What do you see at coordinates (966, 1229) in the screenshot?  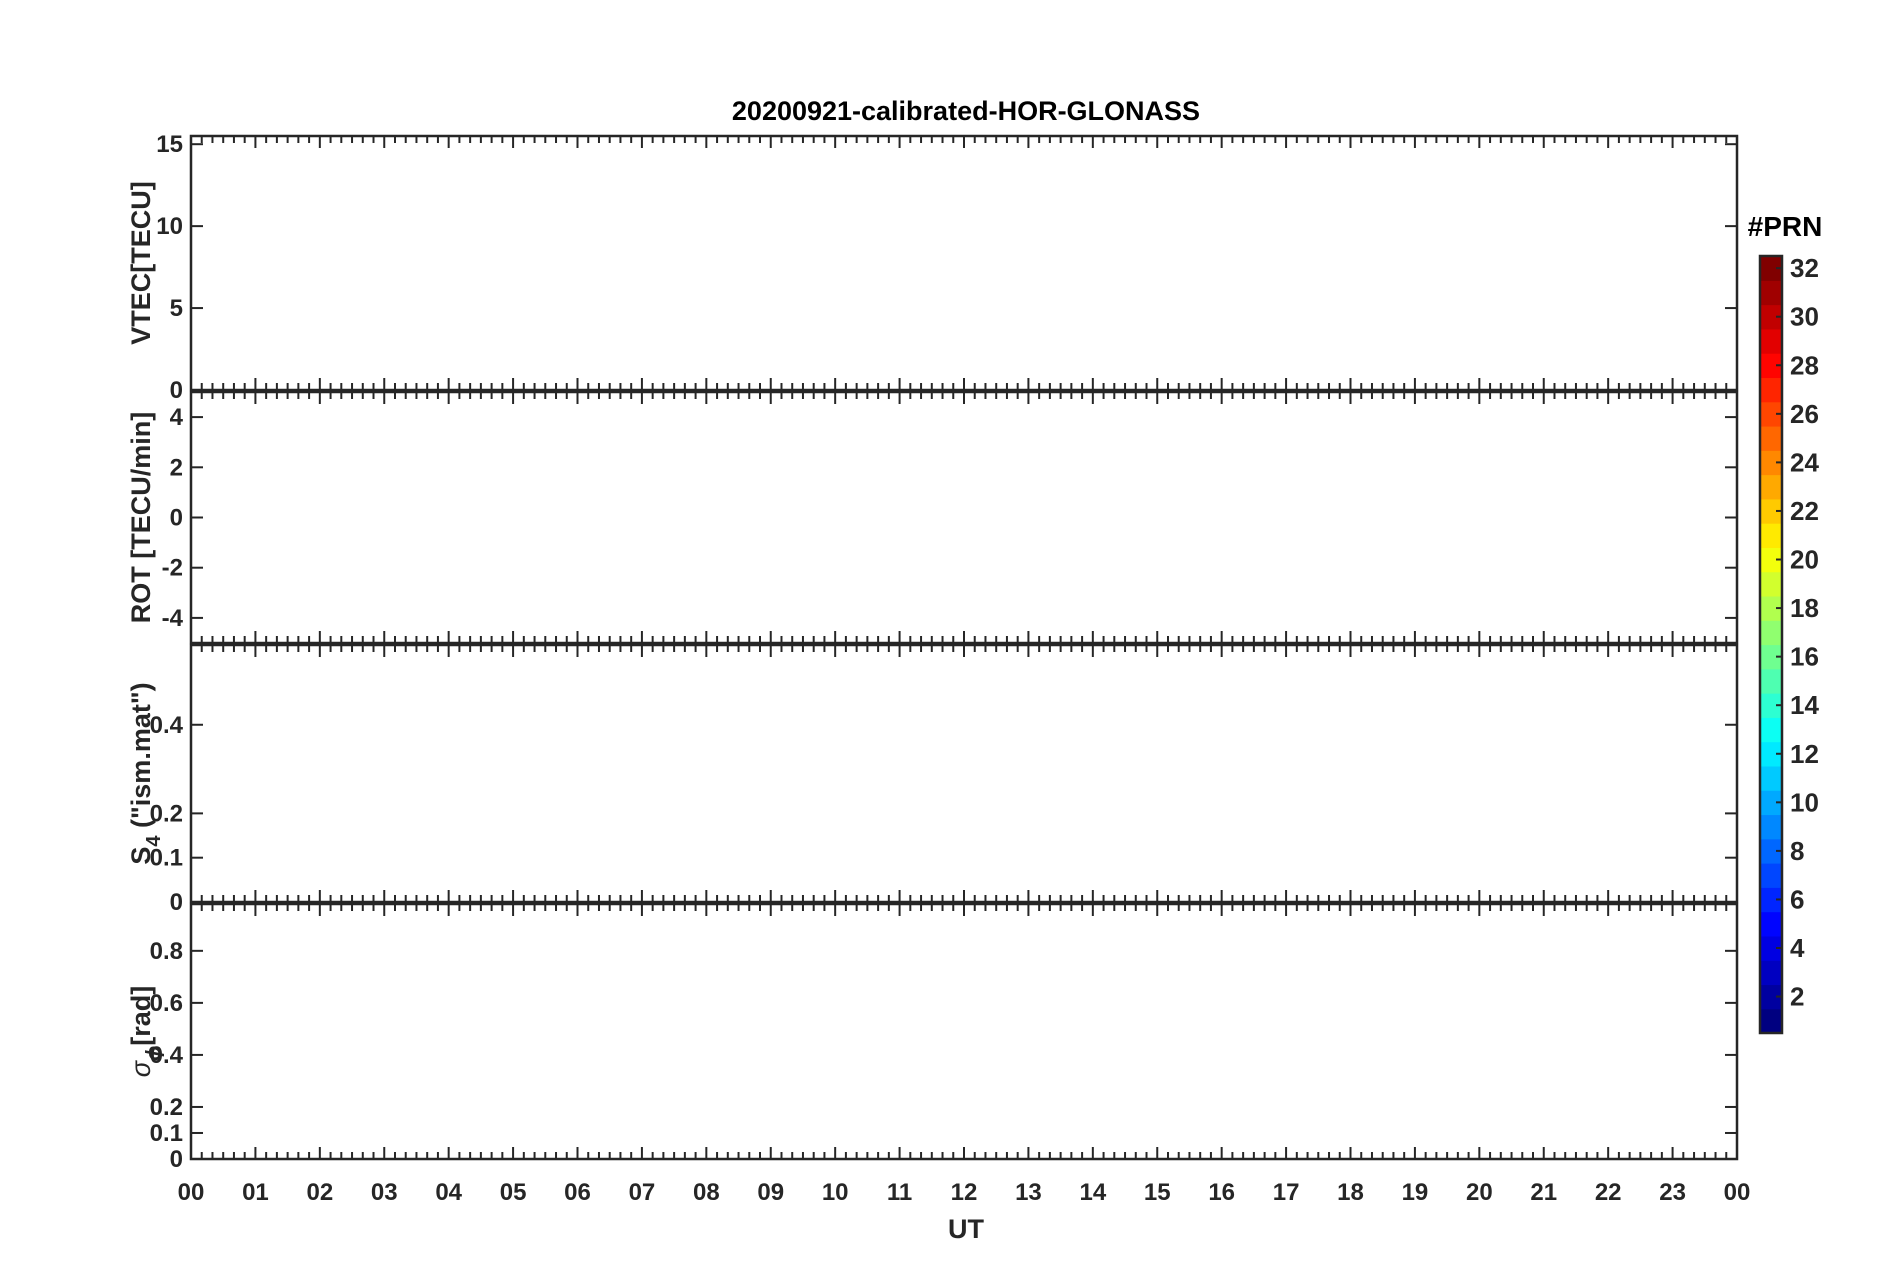 I see `x-axis-label: UT` at bounding box center [966, 1229].